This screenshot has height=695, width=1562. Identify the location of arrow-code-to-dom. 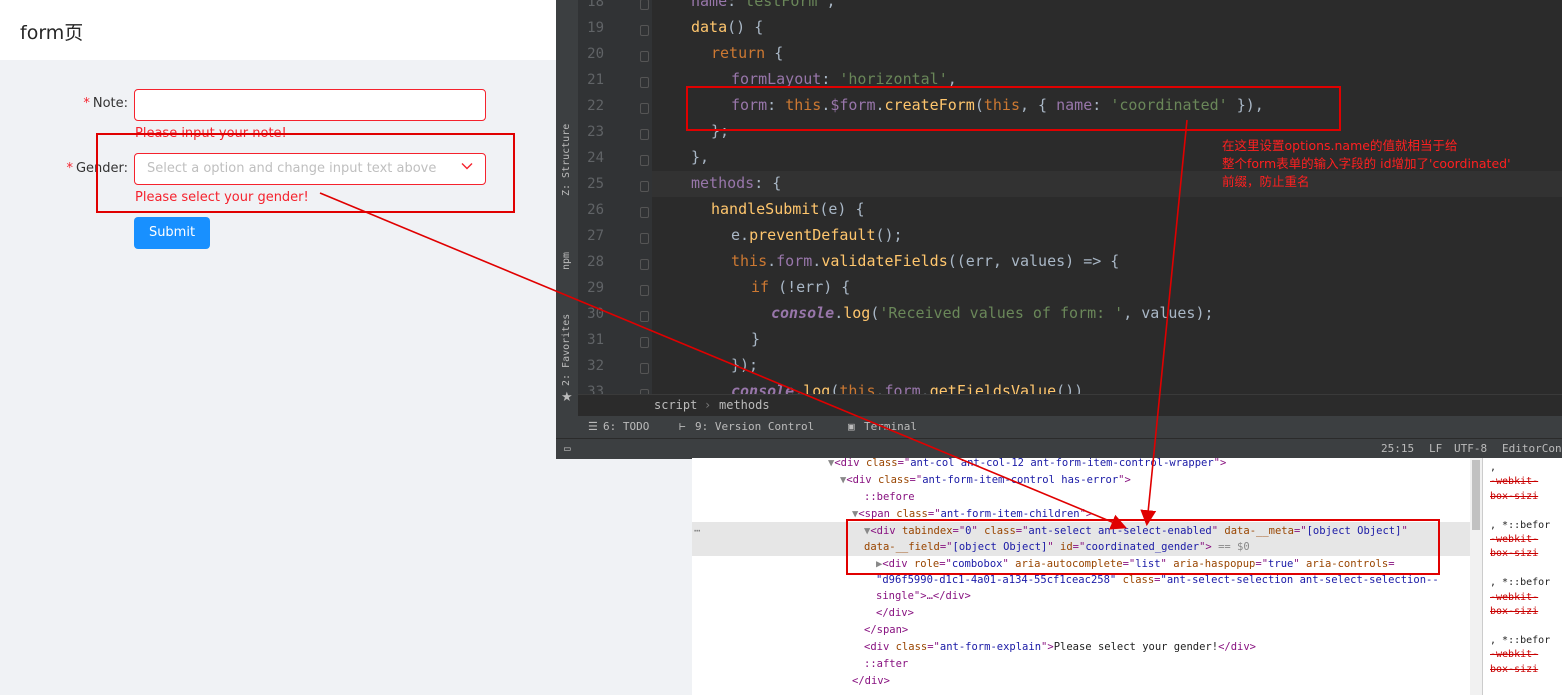
(1164, 323).